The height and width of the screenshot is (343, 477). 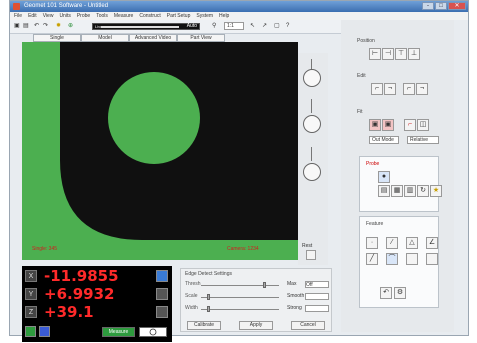 What do you see at coordinates (118, 332) in the screenshot?
I see `measure-status: Measure` at bounding box center [118, 332].